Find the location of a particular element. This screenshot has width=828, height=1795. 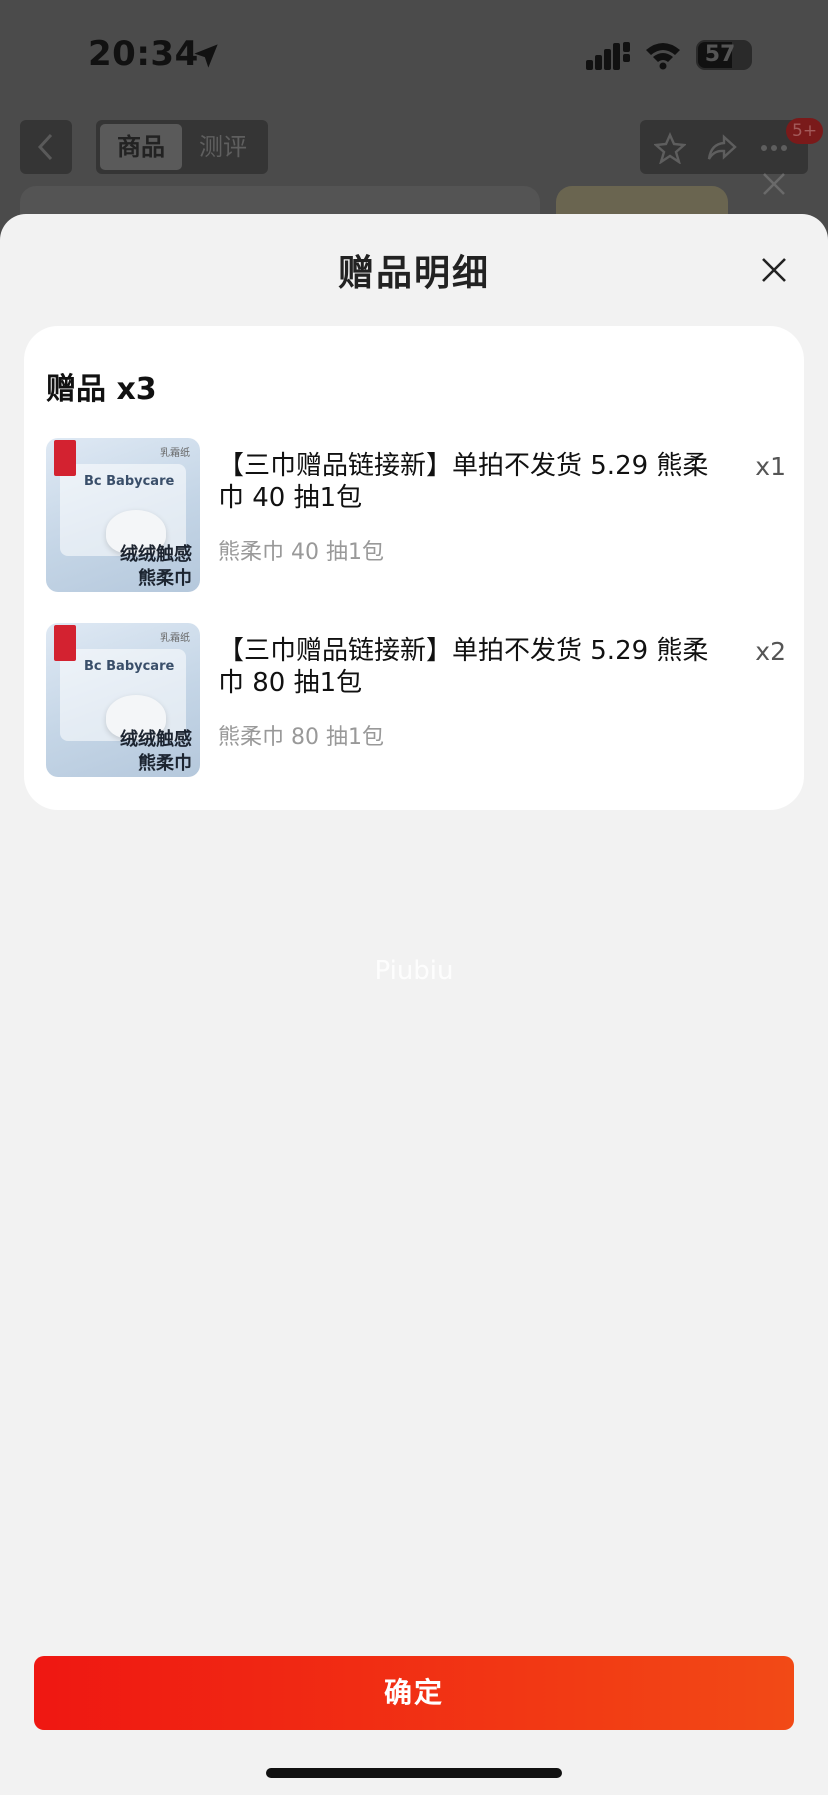

watermark: Piubiu is located at coordinates (414, 971).